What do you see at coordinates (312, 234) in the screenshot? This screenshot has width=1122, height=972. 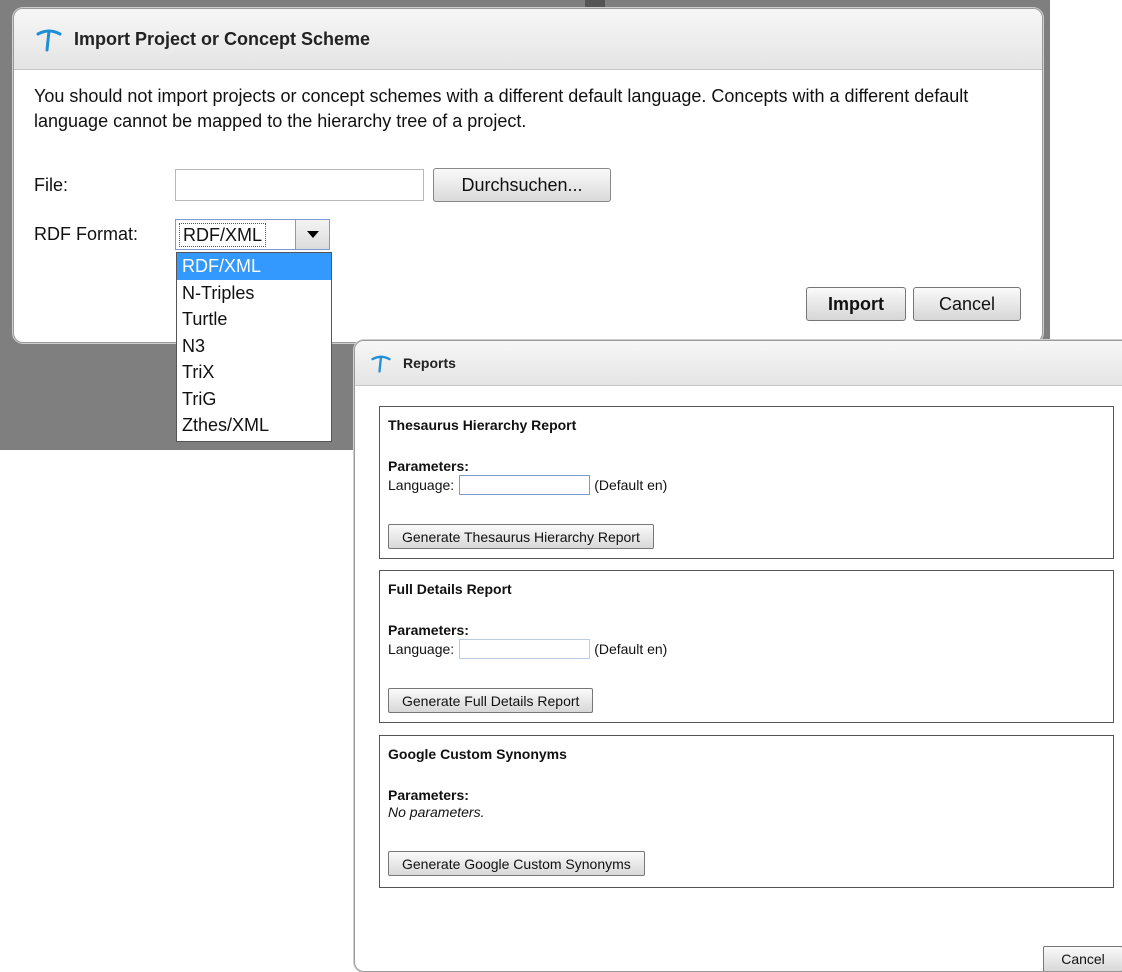 I see `dropdown-arrow-icon` at bounding box center [312, 234].